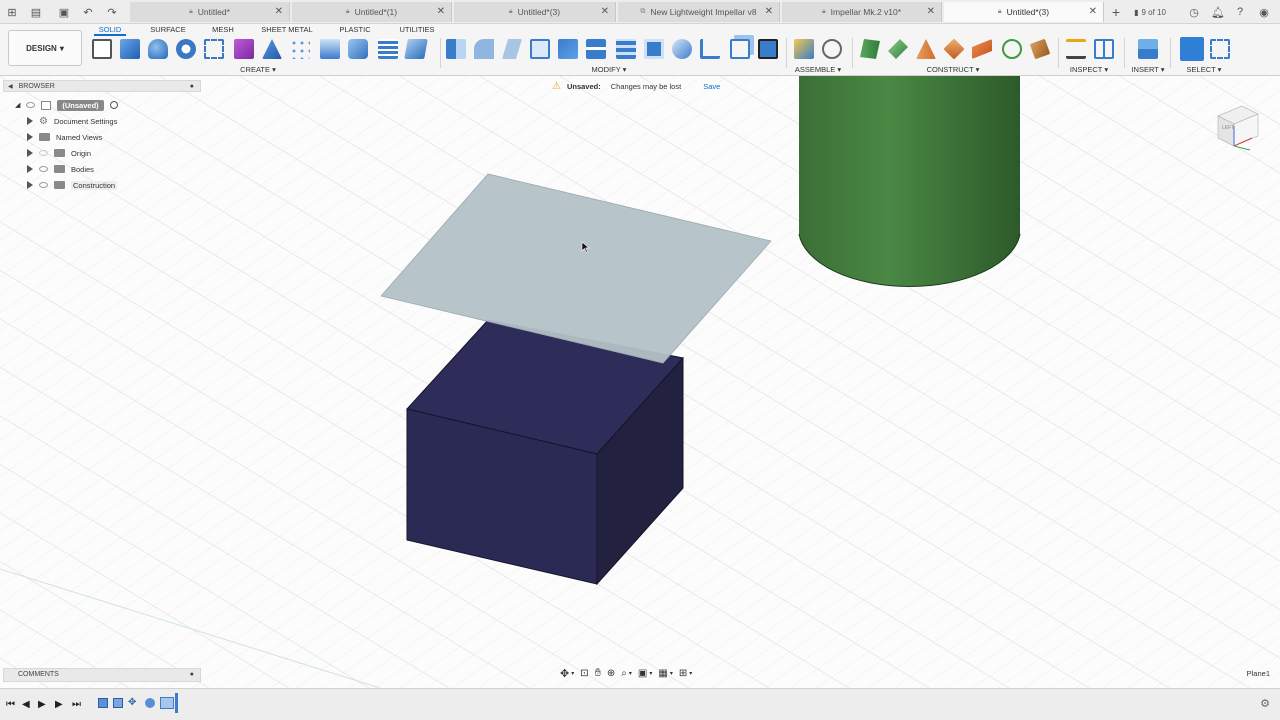 Image resolution: width=1280 pixels, height=720 pixels. Describe the element at coordinates (1089, 69) in the screenshot. I see `inspect-menu: INSPECT ▾` at that location.